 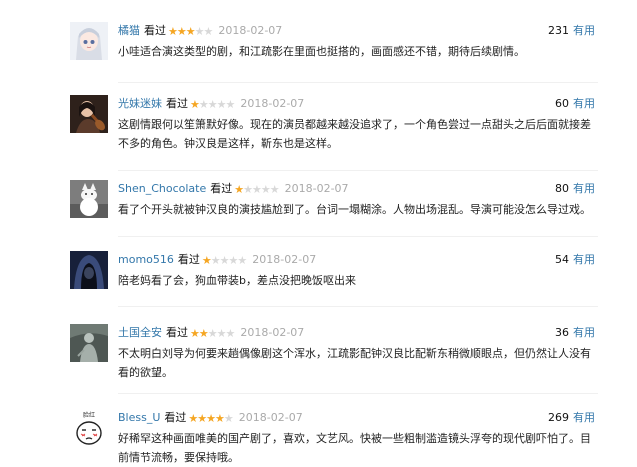 I want to click on comment-username: Bless_U, so click(x=139, y=417).